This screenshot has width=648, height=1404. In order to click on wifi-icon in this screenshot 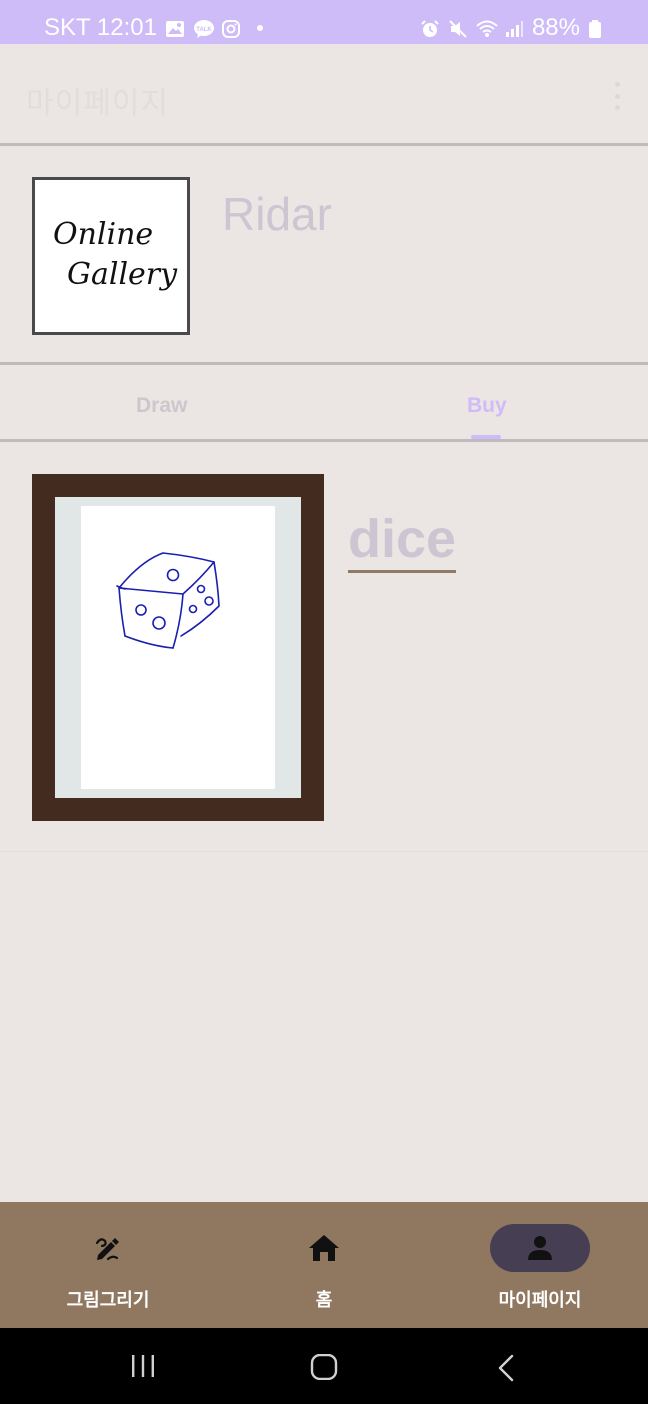, I will do `click(487, 28)`.